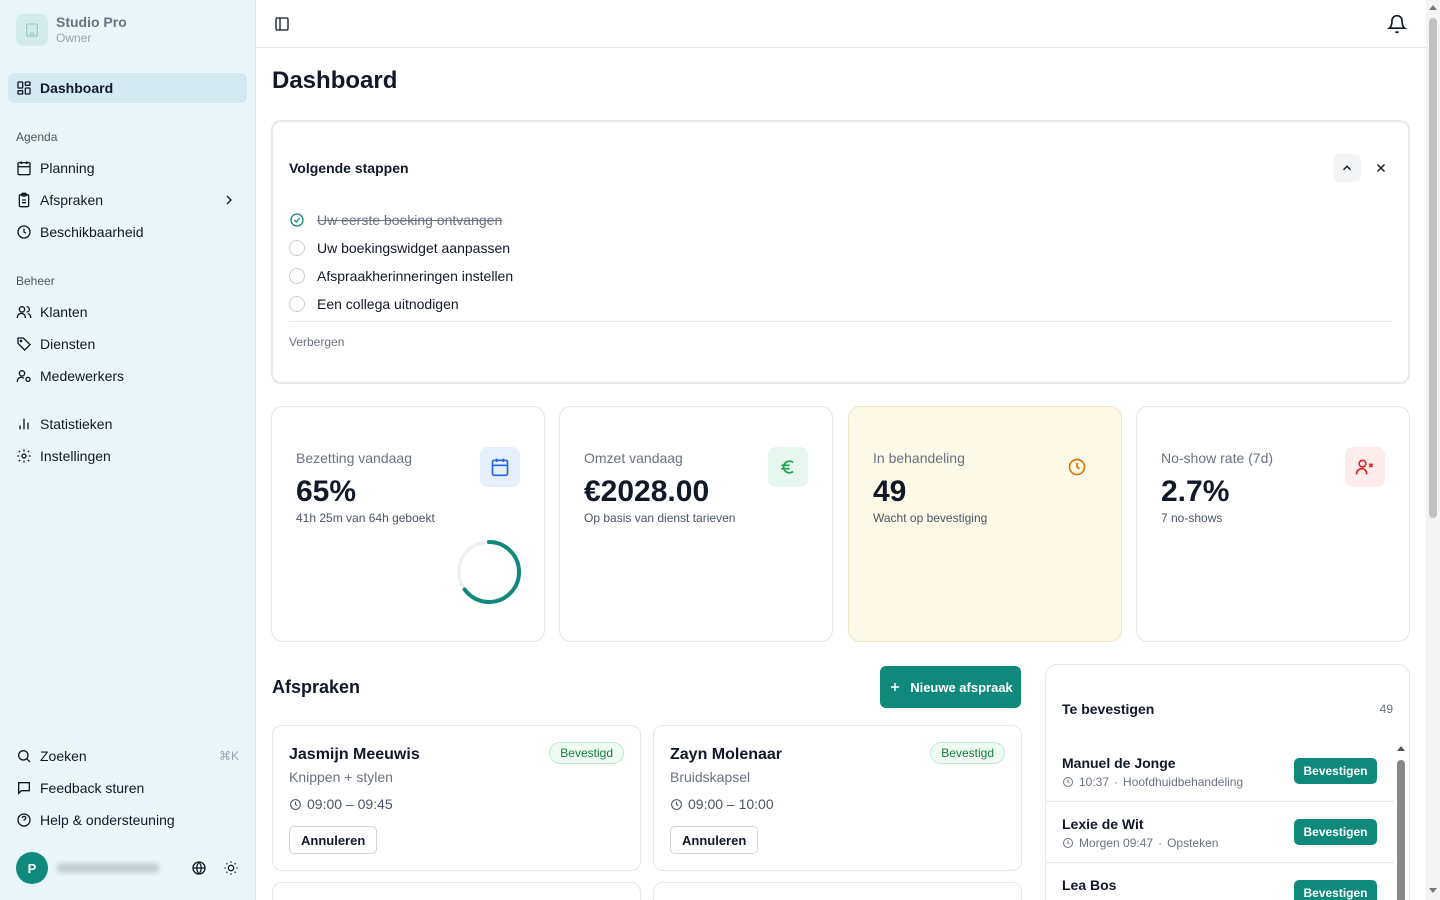 Image resolution: width=1440 pixels, height=900 pixels. Describe the element at coordinates (229, 200) in the screenshot. I see `chevron-right-icon` at that location.